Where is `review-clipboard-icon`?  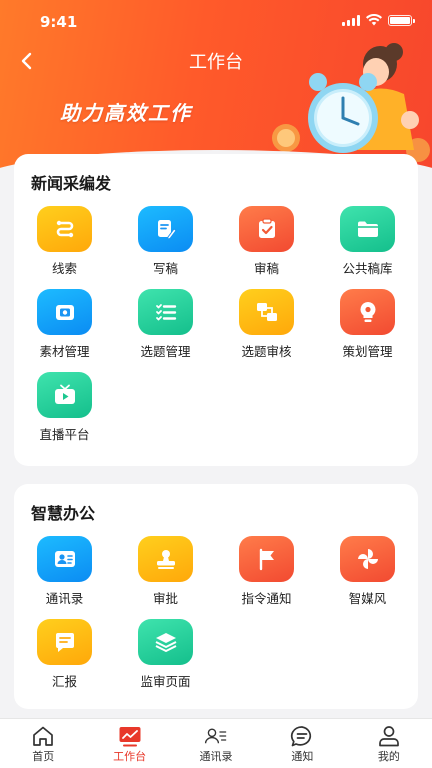
review-clipboard-icon is located at coordinates (266, 229).